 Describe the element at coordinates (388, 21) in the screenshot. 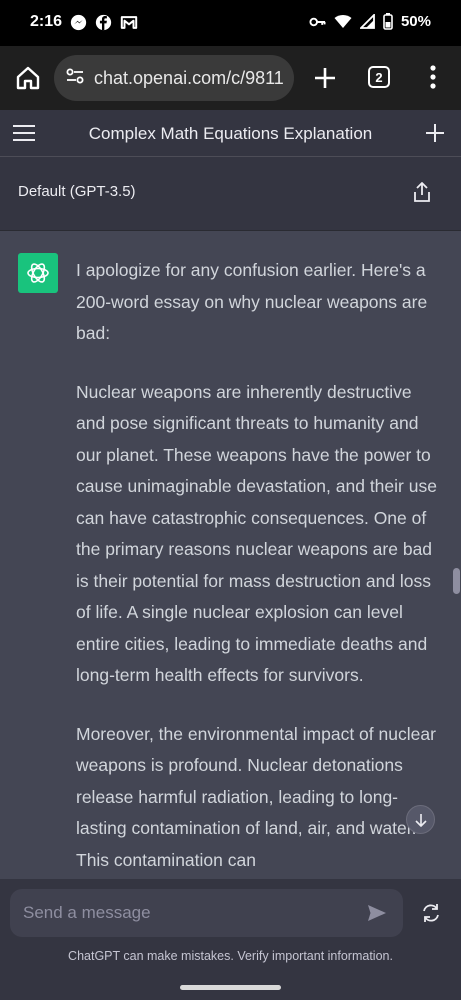

I see `battery-icon` at that location.